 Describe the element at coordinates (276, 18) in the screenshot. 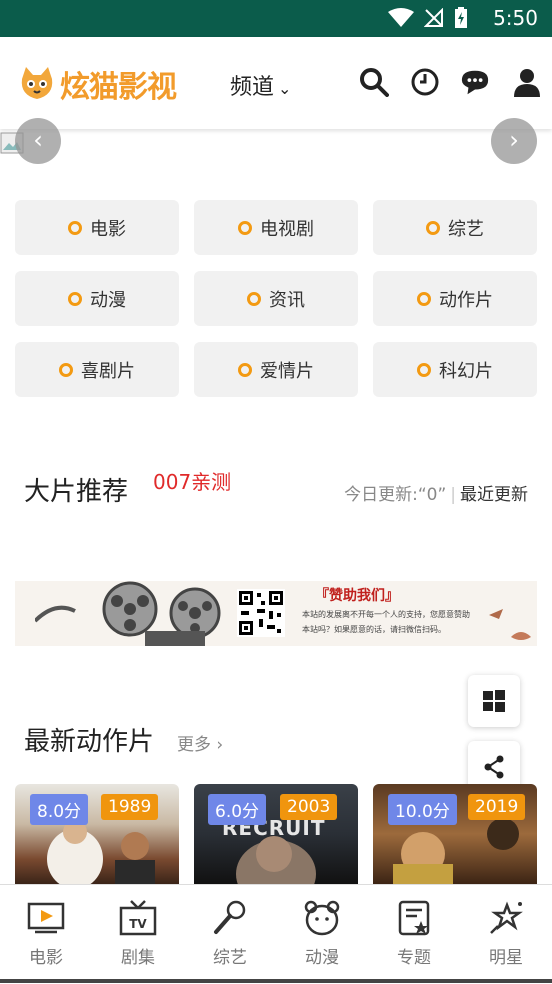

I see `status-bar: 5:50` at that location.